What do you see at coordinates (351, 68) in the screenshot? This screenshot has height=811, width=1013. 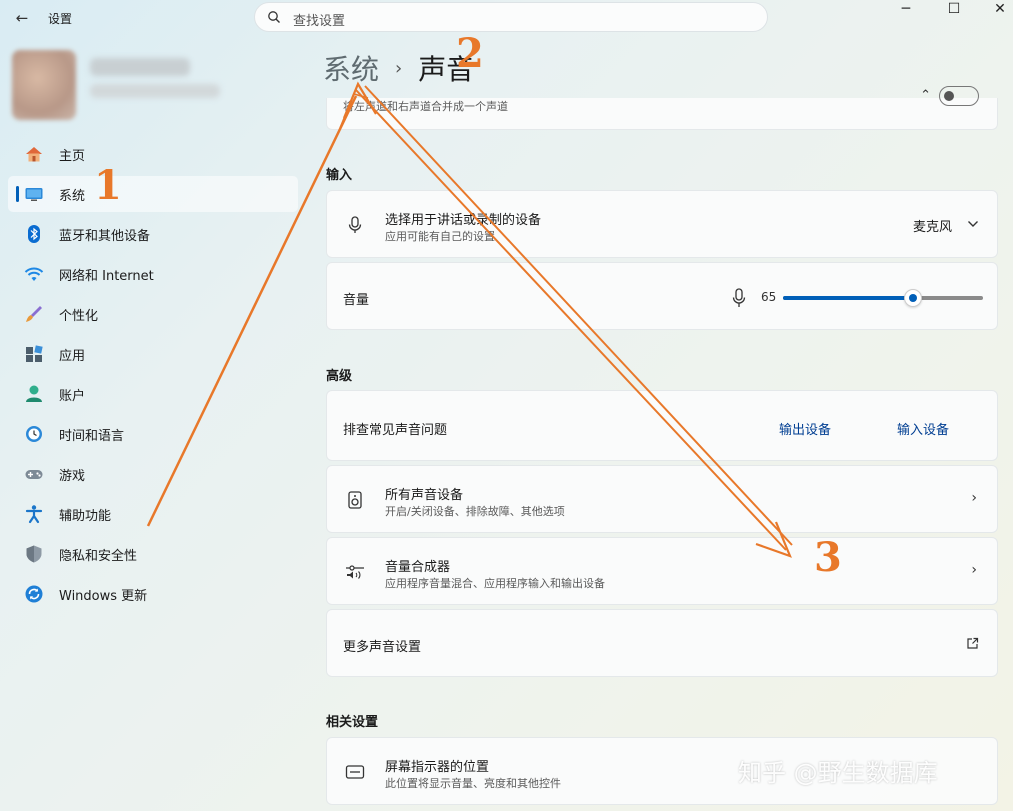 I see `breadcrumb-parent: 系统` at bounding box center [351, 68].